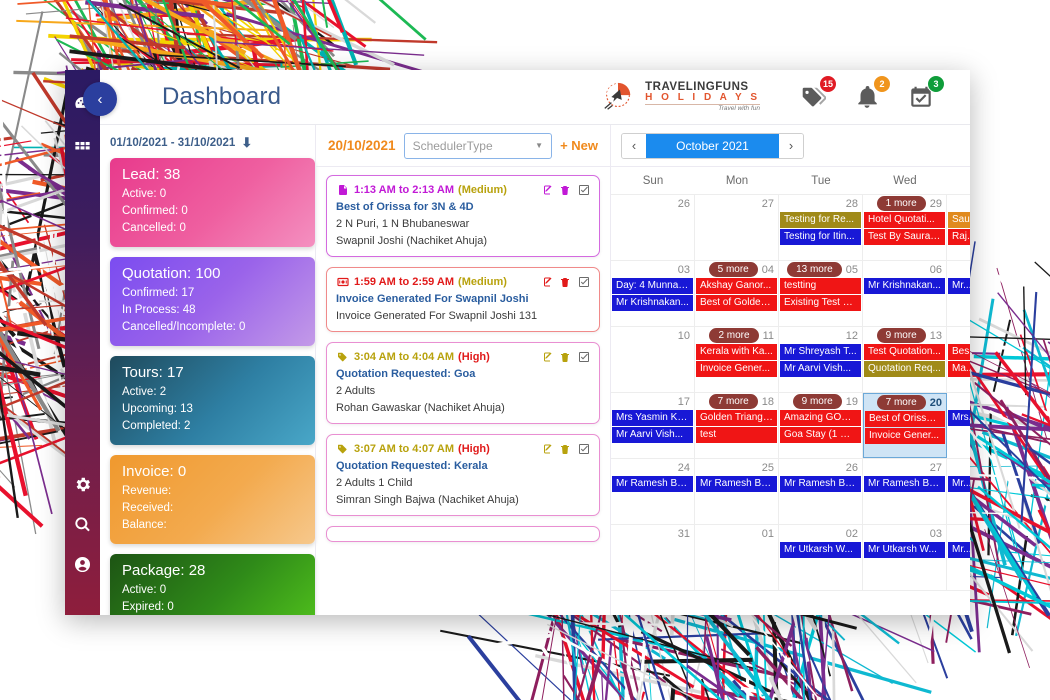 The image size is (1050, 700). I want to click on calendar-day-cell: 31, so click(653, 557).